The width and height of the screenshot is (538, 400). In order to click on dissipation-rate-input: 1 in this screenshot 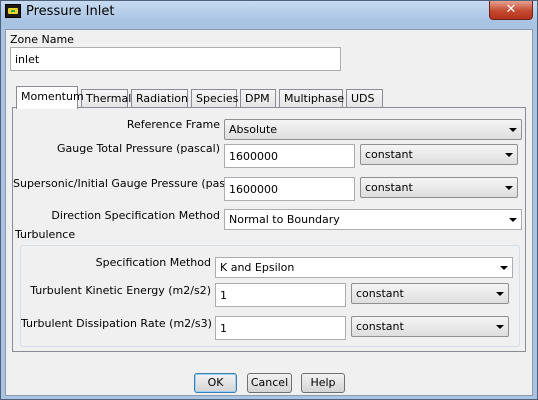, I will do `click(280, 328)`.